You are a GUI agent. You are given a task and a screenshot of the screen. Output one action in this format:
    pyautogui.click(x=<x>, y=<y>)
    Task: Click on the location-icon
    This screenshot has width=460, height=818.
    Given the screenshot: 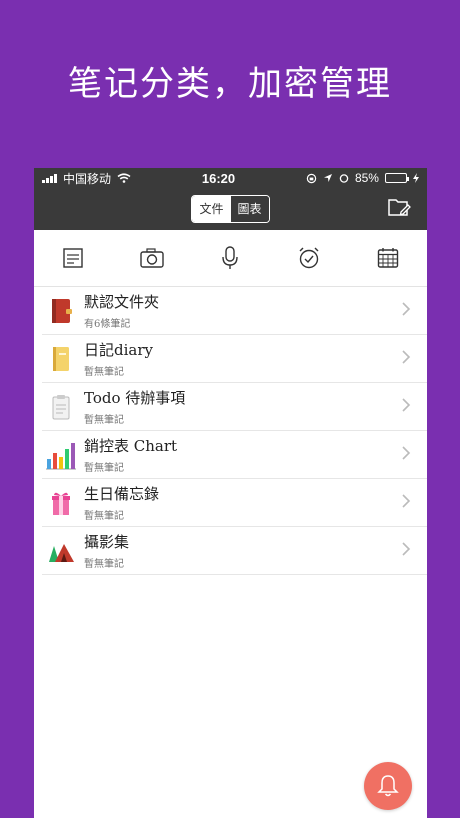 What is the action you would take?
    pyautogui.click(x=327, y=178)
    